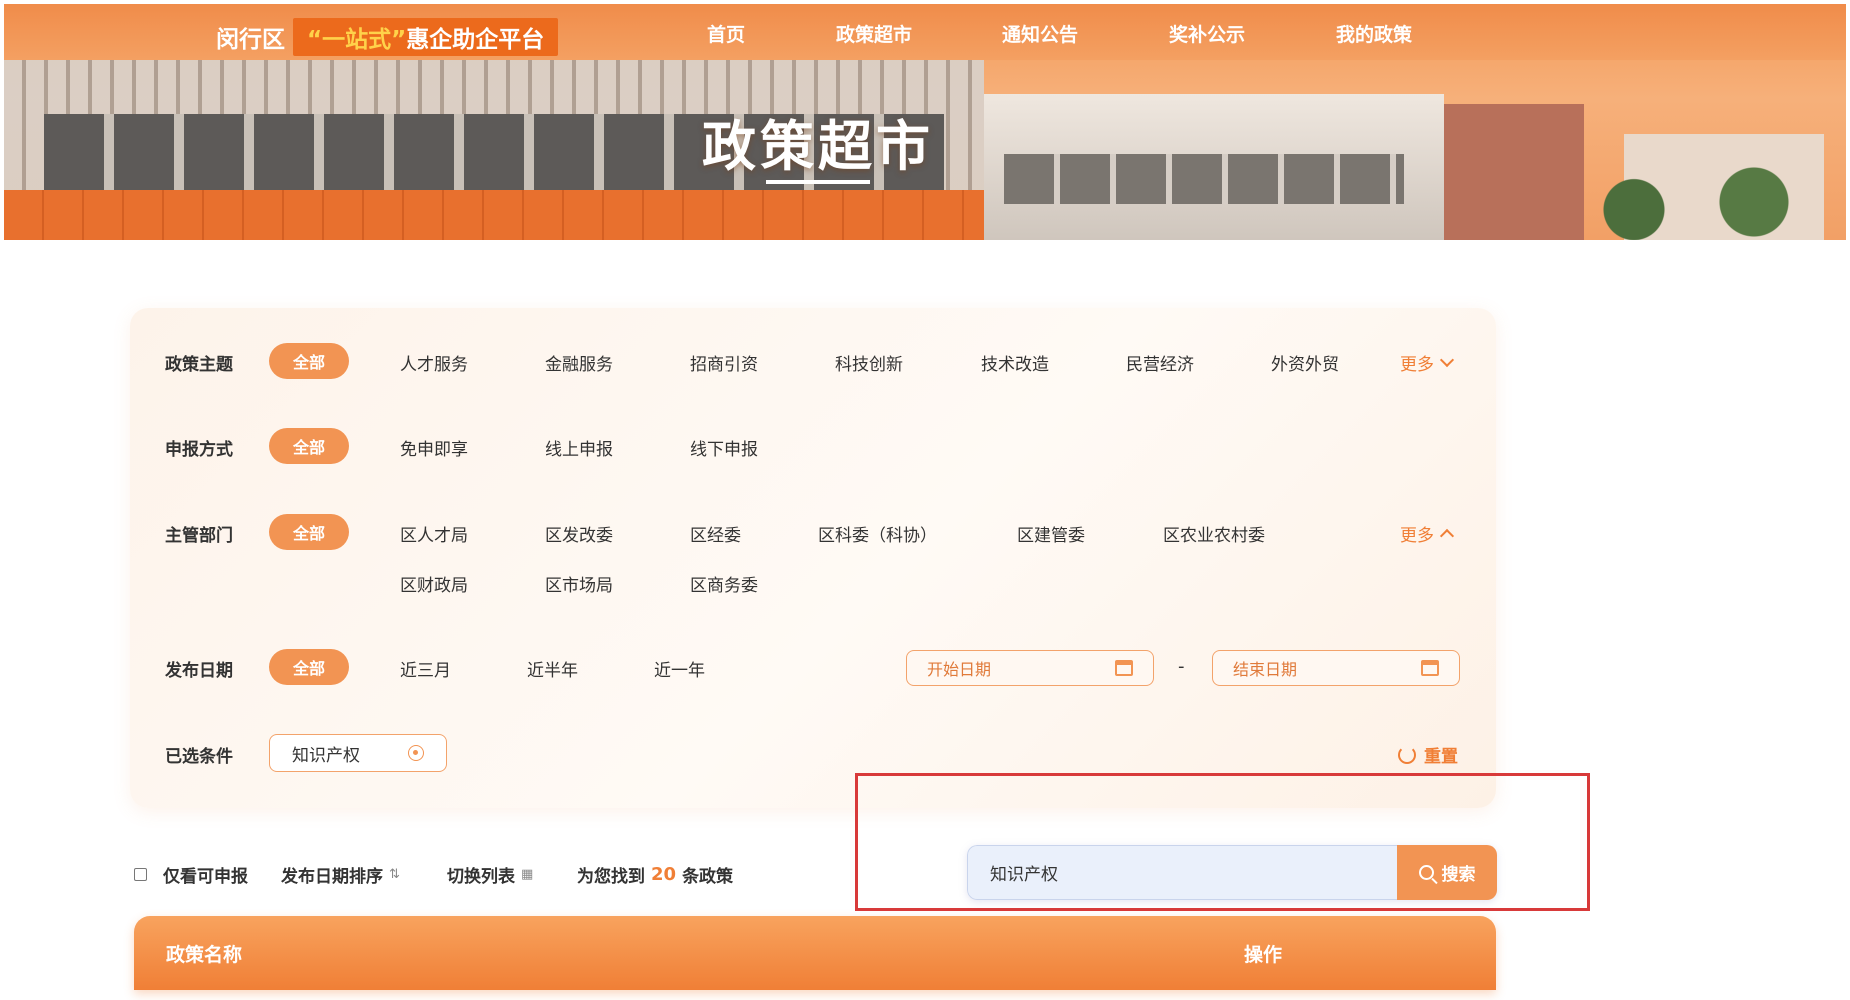 The width and height of the screenshot is (1850, 1000). What do you see at coordinates (1441, 757) in the screenshot?
I see `reset-label: 重置` at bounding box center [1441, 757].